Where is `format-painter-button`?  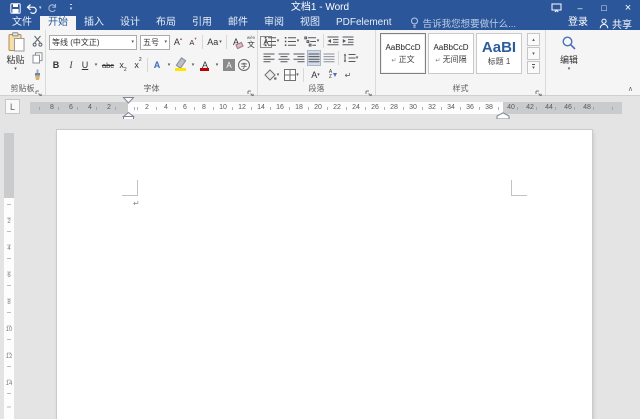
format-painter-button is located at coordinates (37, 75).